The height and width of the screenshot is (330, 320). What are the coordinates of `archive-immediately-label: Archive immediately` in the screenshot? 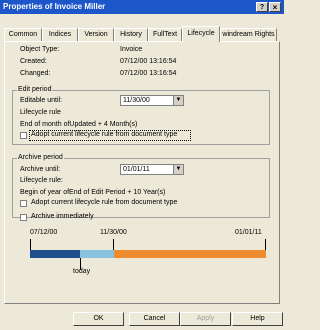 It's located at (62, 216).